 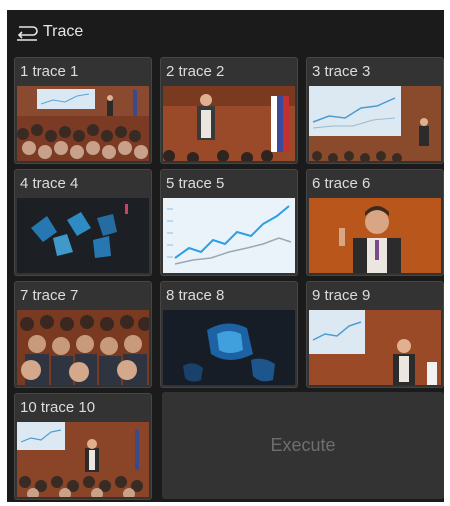 I want to click on trace-tile-label: 2 trace 2, so click(x=195, y=71).